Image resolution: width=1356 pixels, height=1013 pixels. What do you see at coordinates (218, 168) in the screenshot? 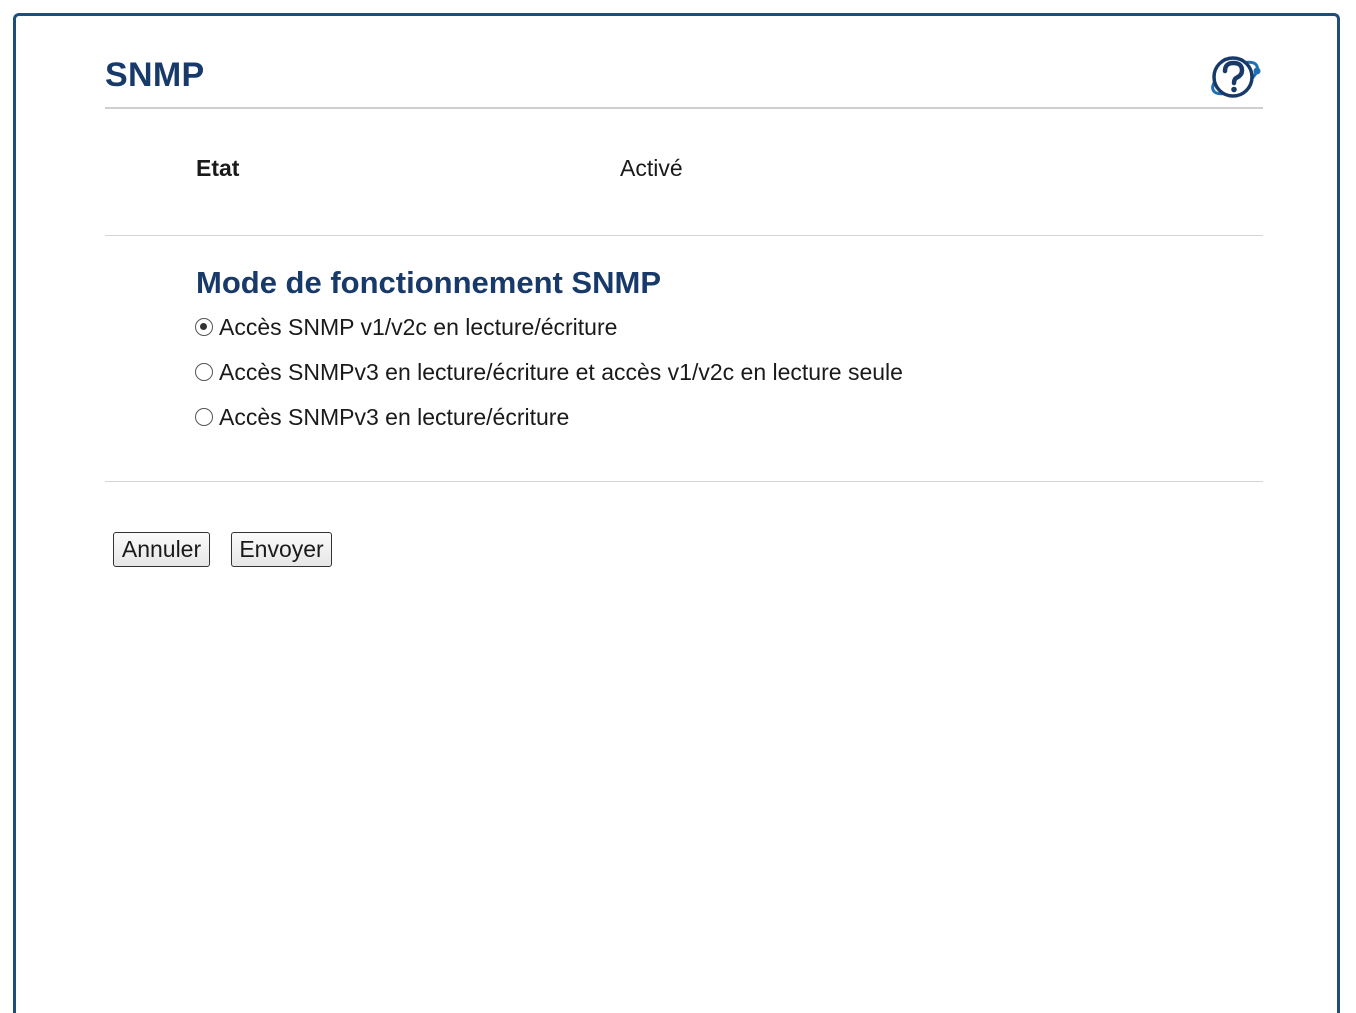
I see `status-label: Etat` at bounding box center [218, 168].